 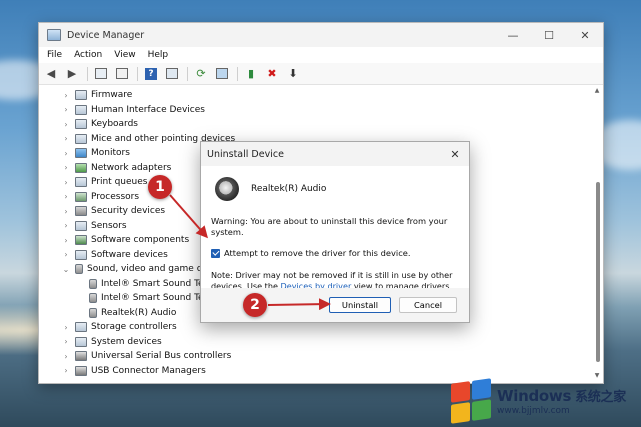 What do you see at coordinates (289, 189) in the screenshot?
I see `dialog-device-name: Realtek(R) Audio` at bounding box center [289, 189].